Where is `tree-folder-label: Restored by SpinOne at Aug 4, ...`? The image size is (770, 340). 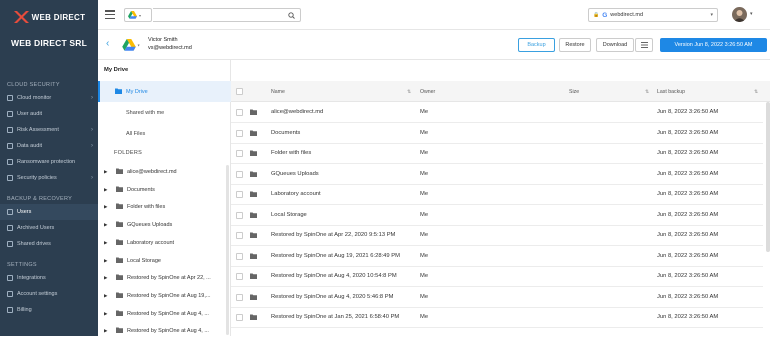 tree-folder-label: Restored by SpinOne at Aug 4, ... is located at coordinates (168, 313).